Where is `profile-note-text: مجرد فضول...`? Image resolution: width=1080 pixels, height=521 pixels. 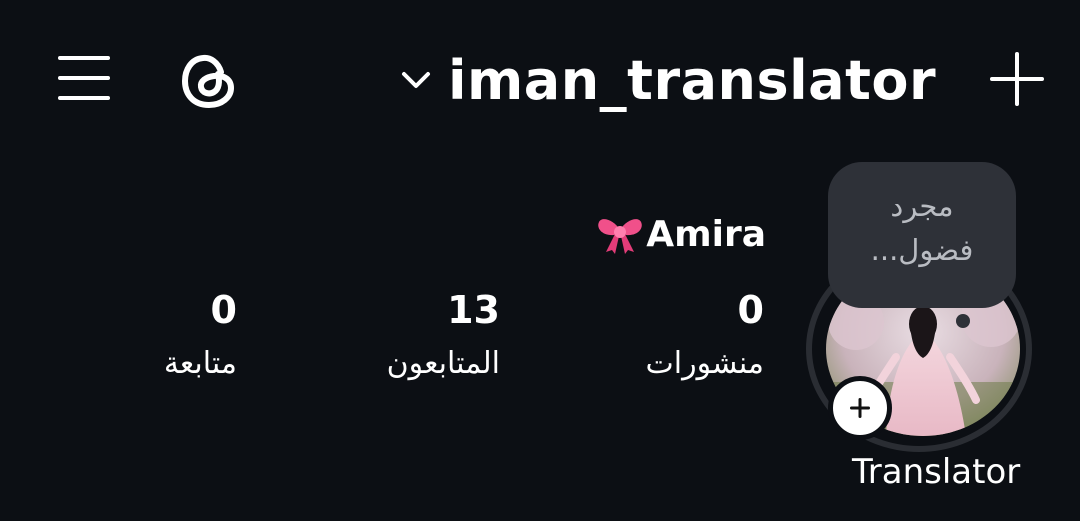 profile-note-text: مجرد فضول... is located at coordinates (922, 228).